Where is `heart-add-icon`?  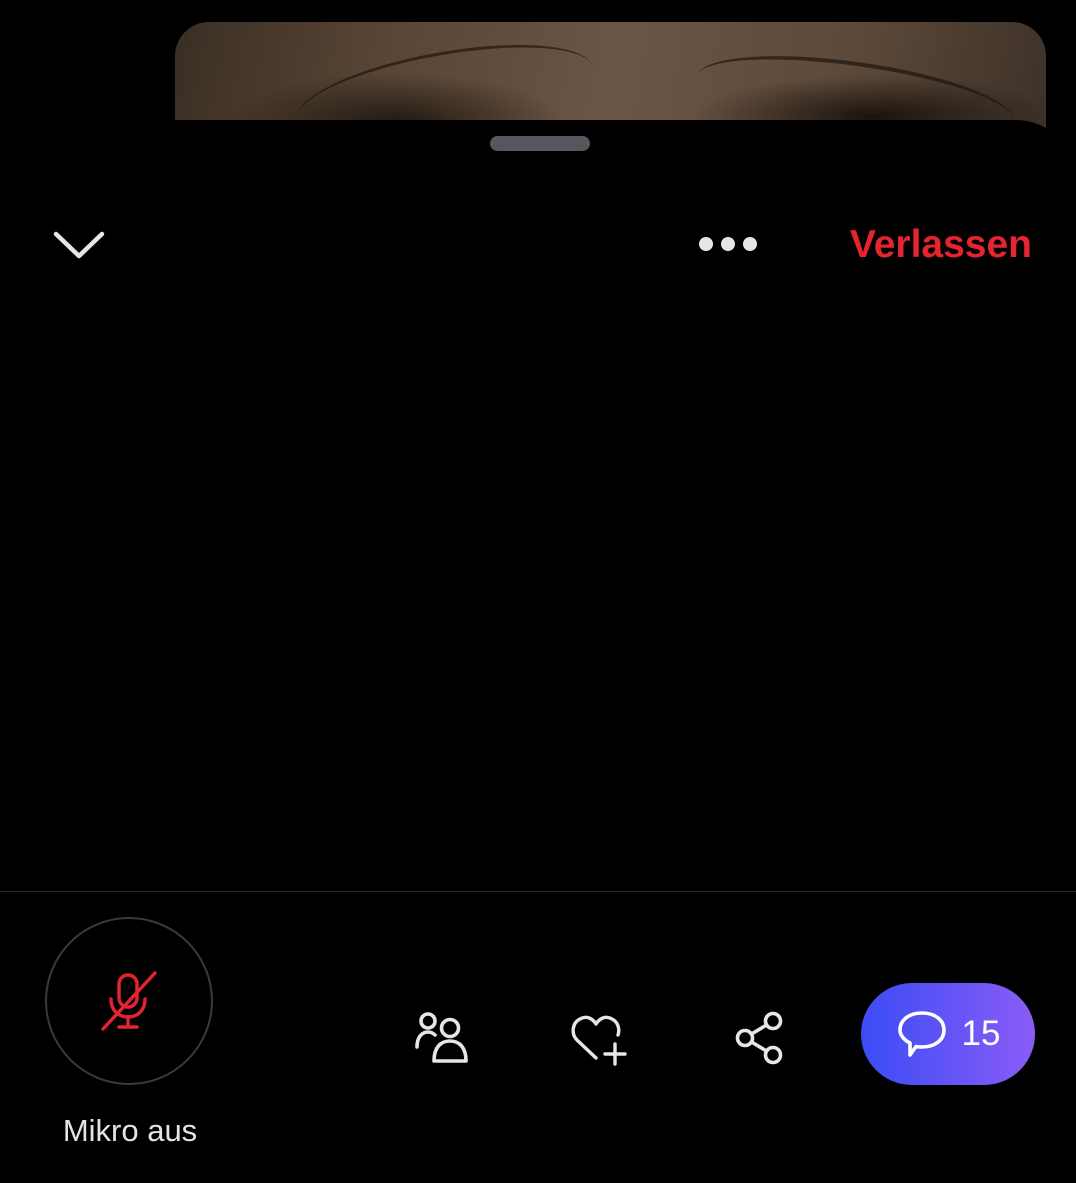
heart-add-icon is located at coordinates (599, 1040).